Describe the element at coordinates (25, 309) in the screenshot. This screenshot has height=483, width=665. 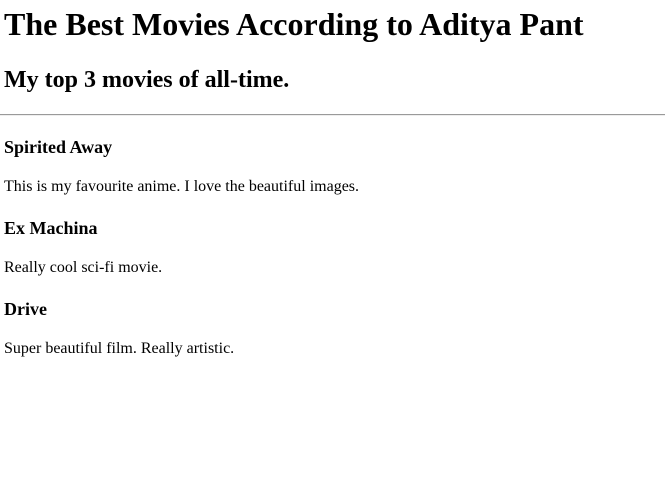
I see `movie-title-drive: Drive` at that location.